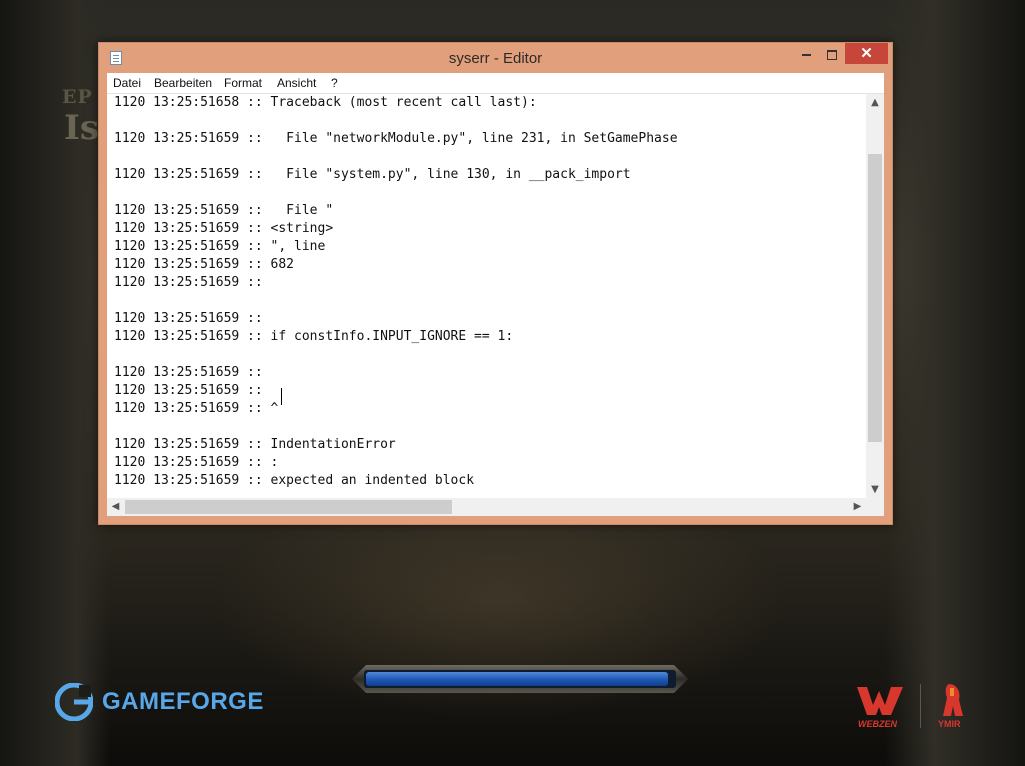 The height and width of the screenshot is (766, 1025). I want to click on menu-datei: Datei, so click(127, 83).